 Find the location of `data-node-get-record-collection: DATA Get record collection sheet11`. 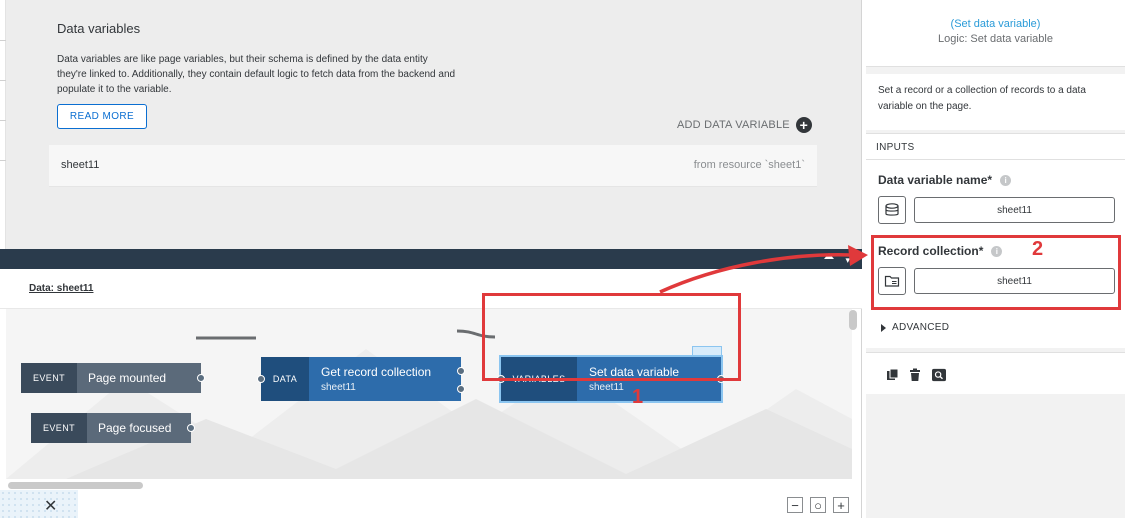

data-node-get-record-collection: DATA Get record collection sheet11 is located at coordinates (361, 379).